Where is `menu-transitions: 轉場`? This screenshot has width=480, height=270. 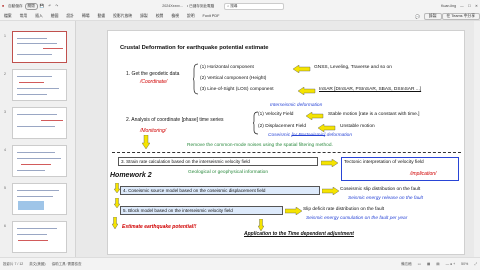
menu-transitions: 轉場 is located at coordinates (86, 16).